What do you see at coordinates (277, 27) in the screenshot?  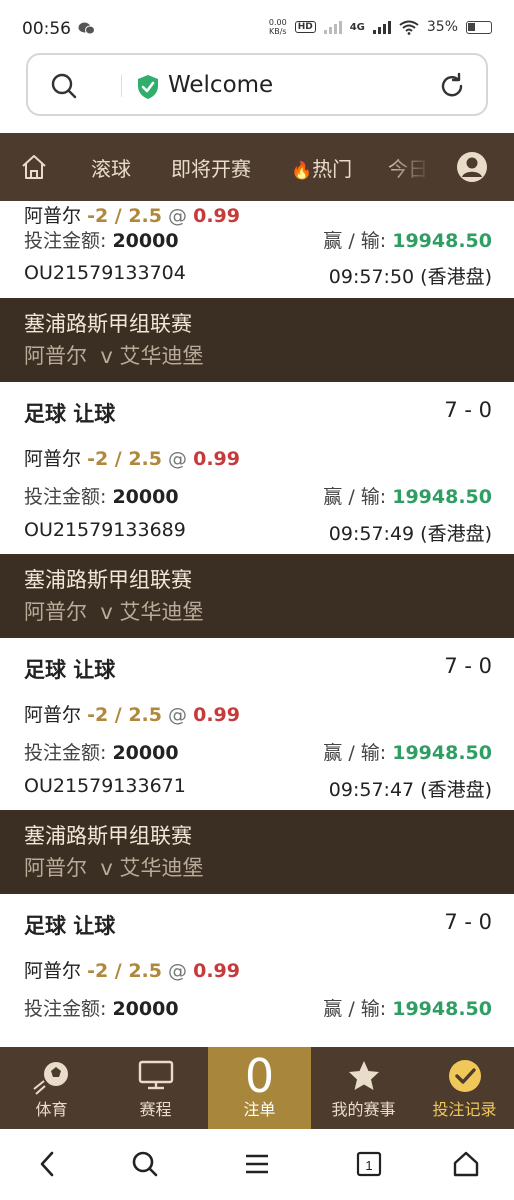 I see `net-speed: 0.00 KB/s` at bounding box center [277, 27].